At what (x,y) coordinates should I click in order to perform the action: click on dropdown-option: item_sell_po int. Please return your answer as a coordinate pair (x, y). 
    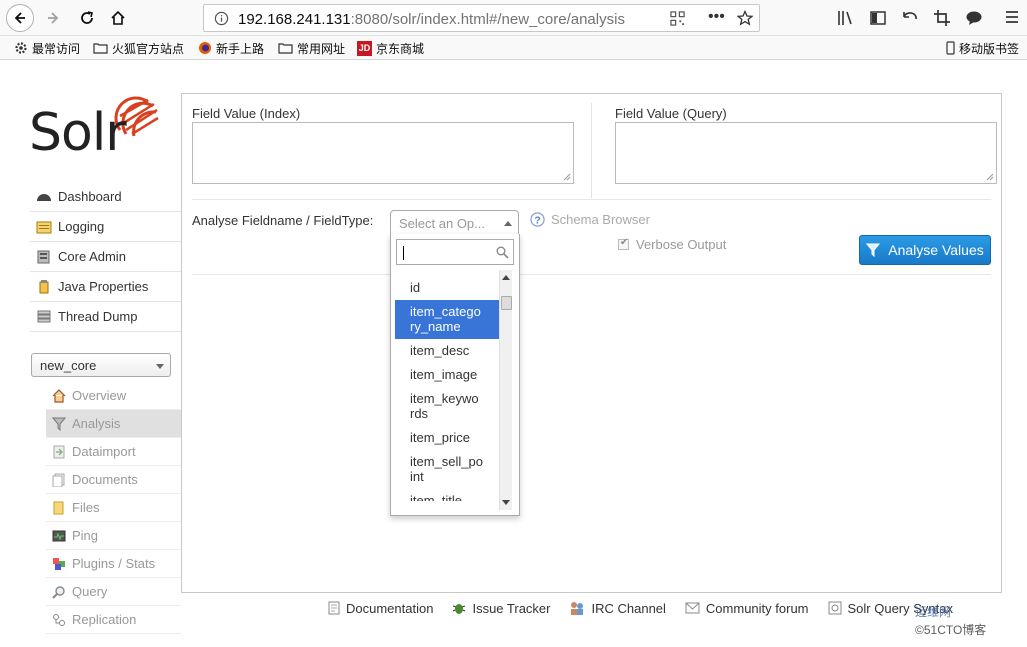
    Looking at the image, I should click on (447, 469).